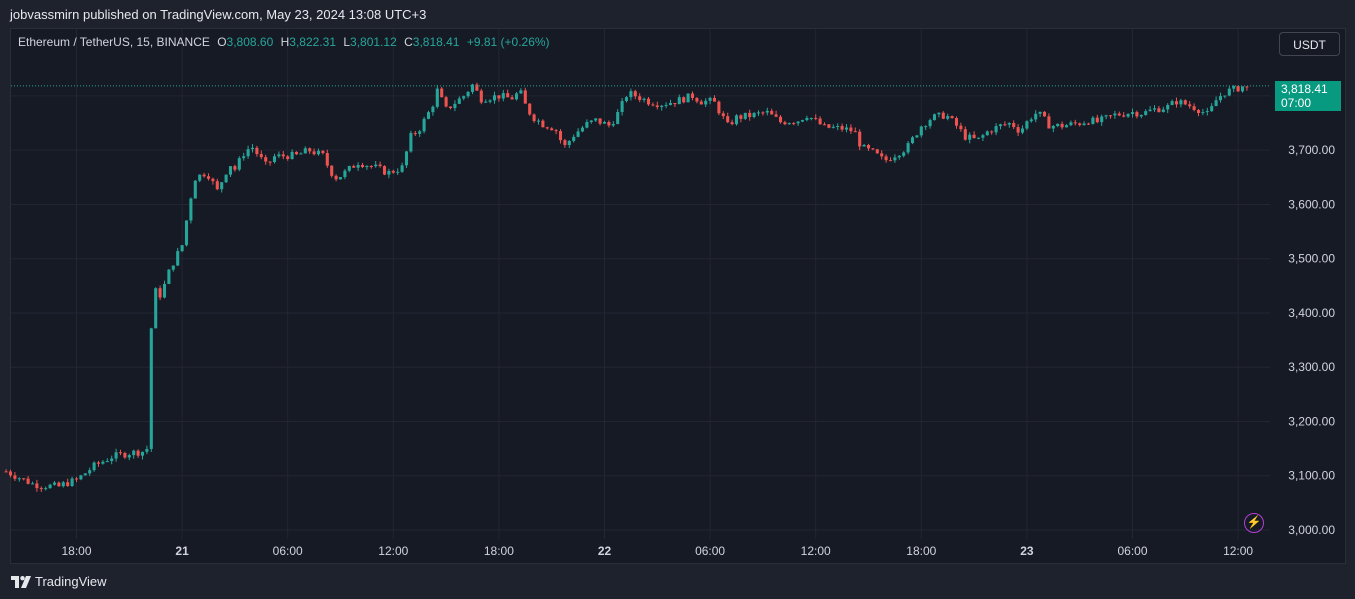 This screenshot has height=599, width=1355. Describe the element at coordinates (288, 551) in the screenshot. I see `x-tick-label: 06:00` at that location.